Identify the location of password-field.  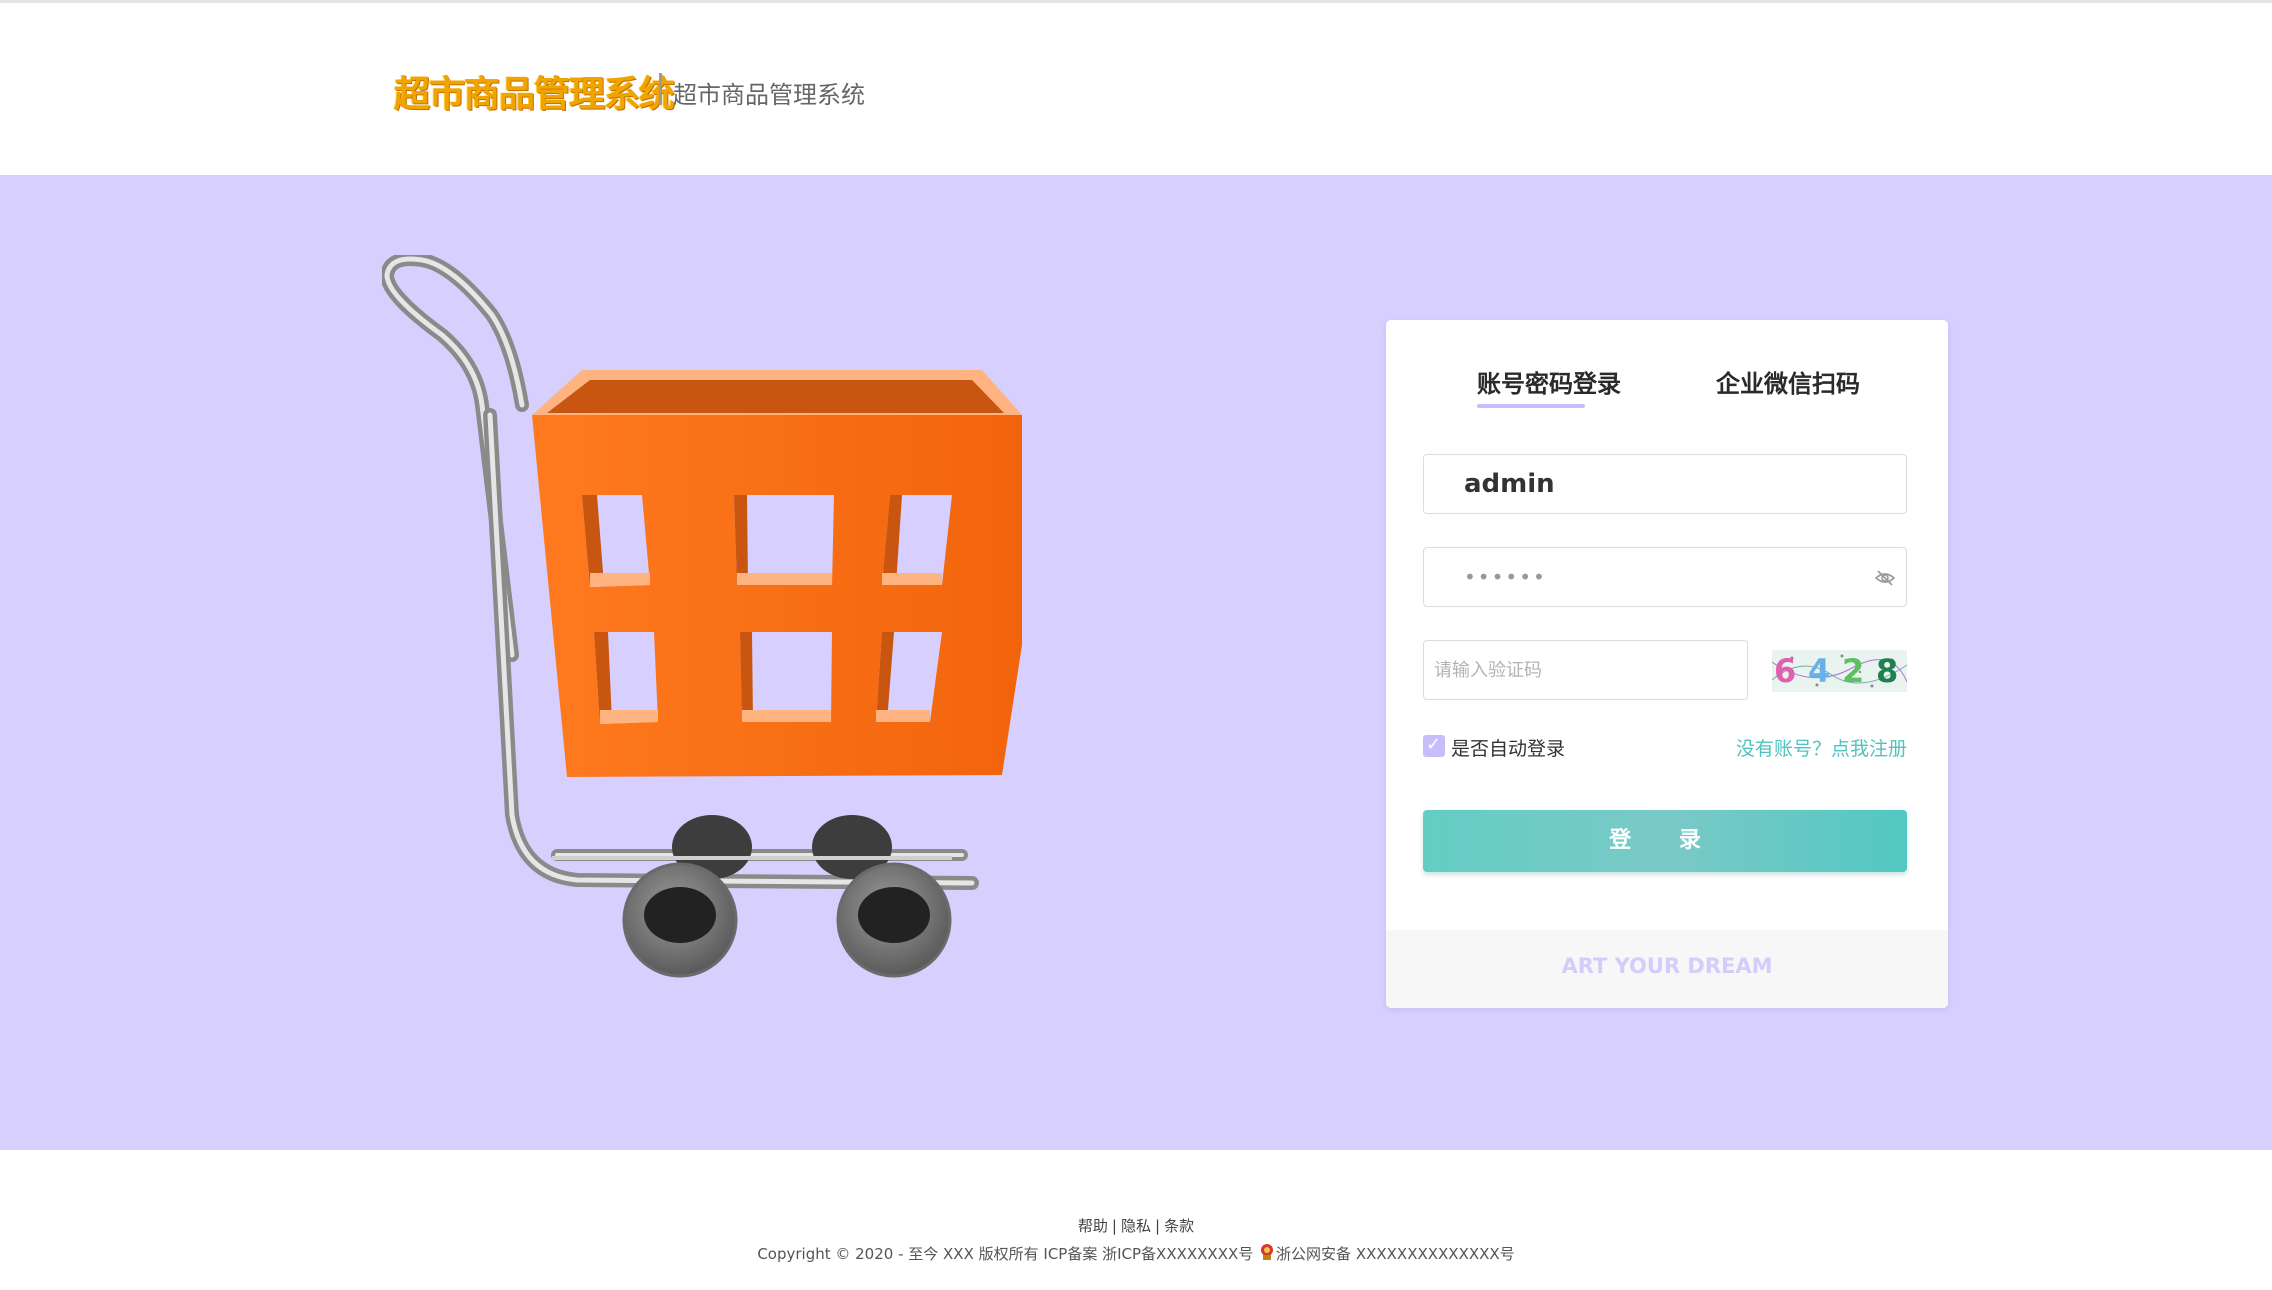
(1665, 577).